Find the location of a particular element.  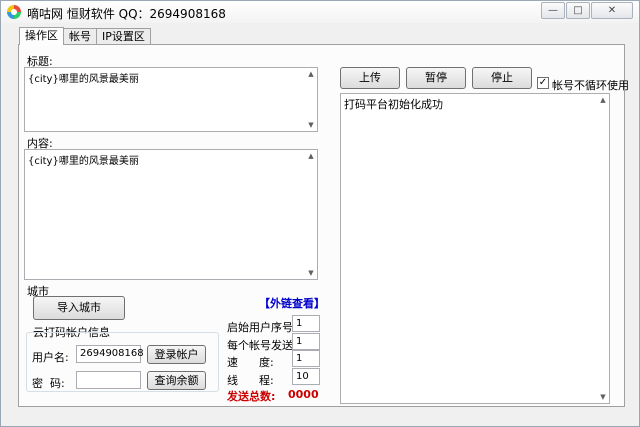

app-logo-icon is located at coordinates (14, 12).